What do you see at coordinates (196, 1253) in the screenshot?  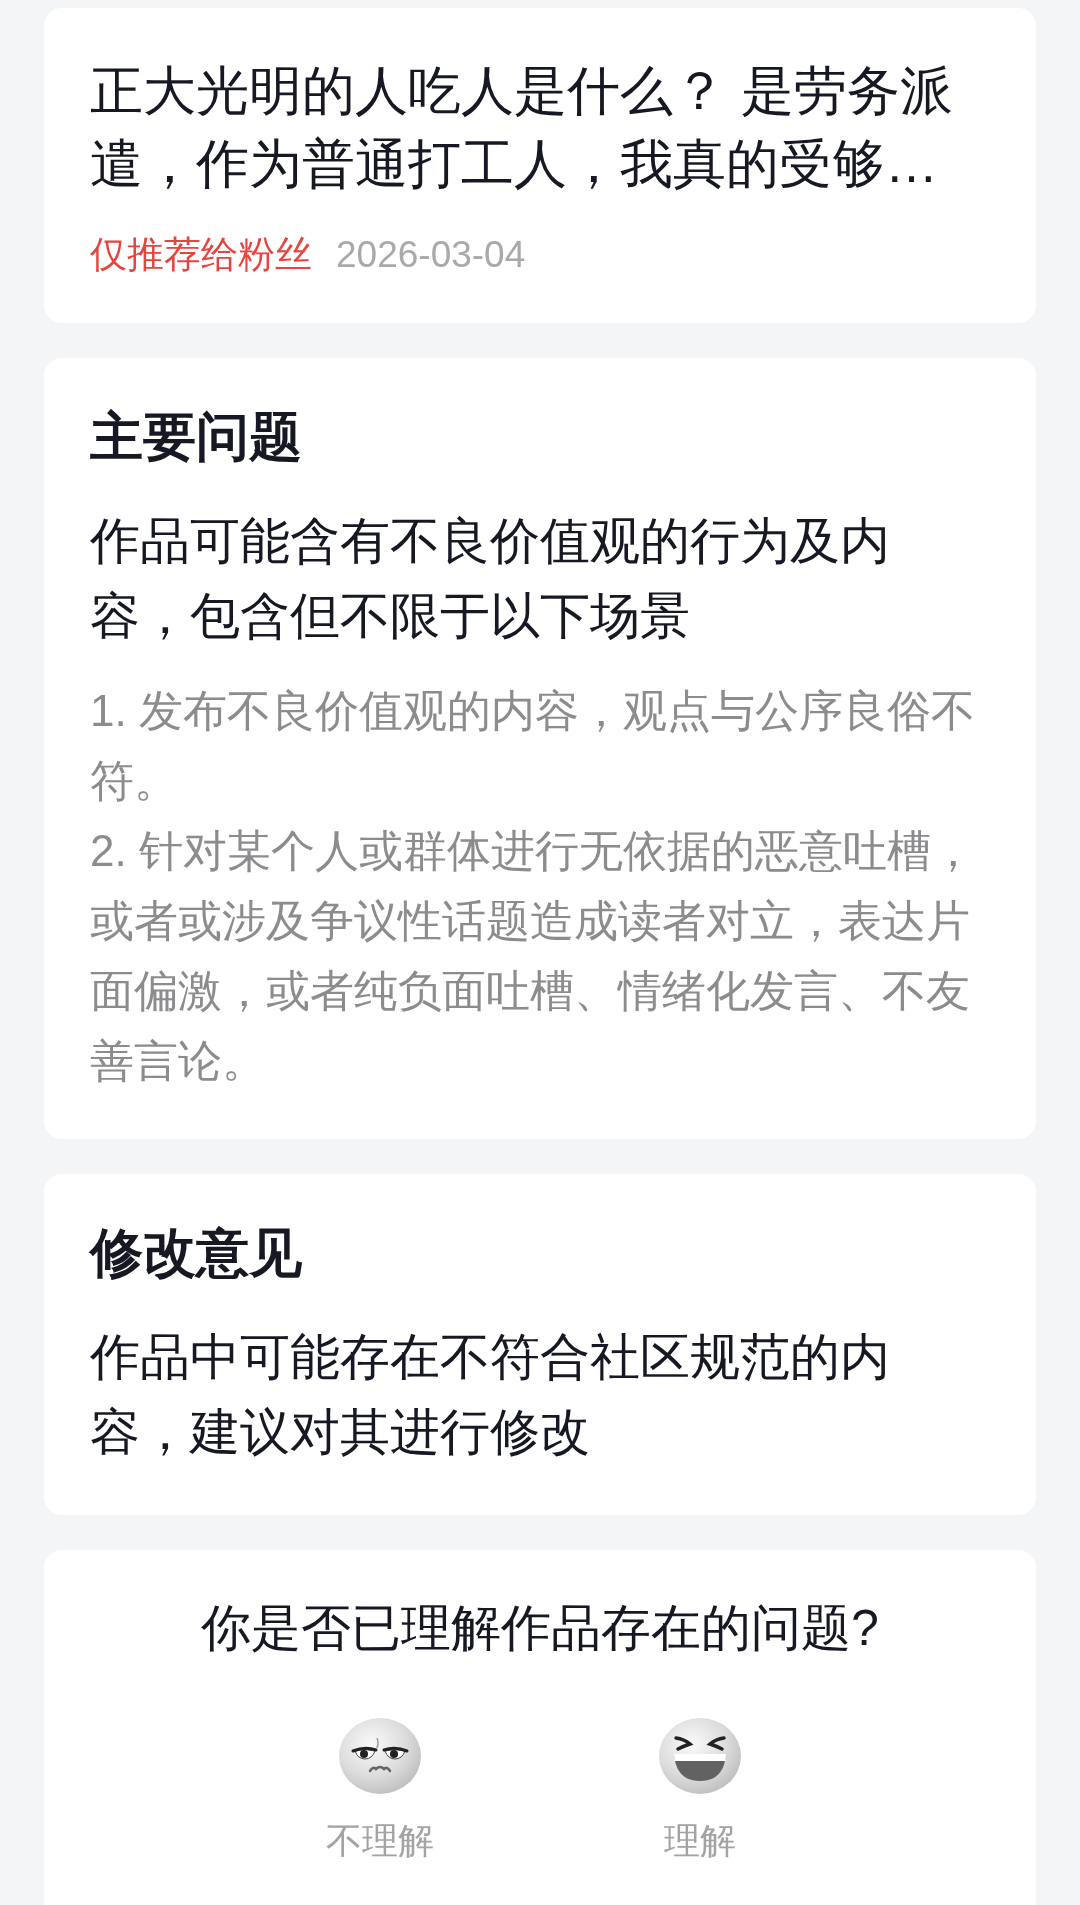 I see `section-heading: 修改意见` at bounding box center [196, 1253].